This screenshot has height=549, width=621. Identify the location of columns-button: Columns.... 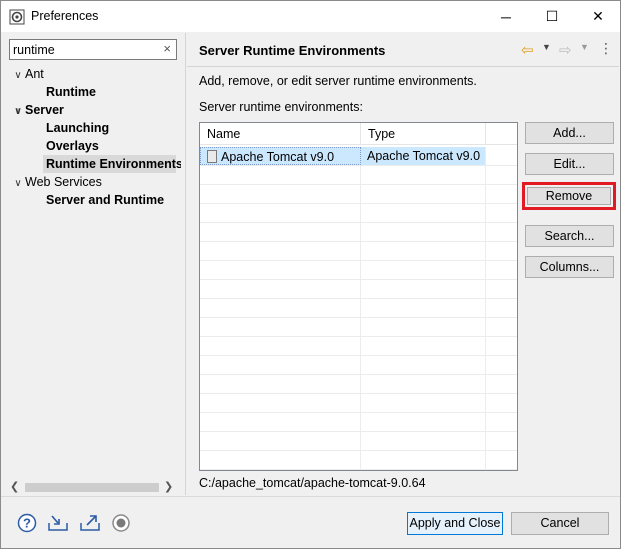
(569, 267).